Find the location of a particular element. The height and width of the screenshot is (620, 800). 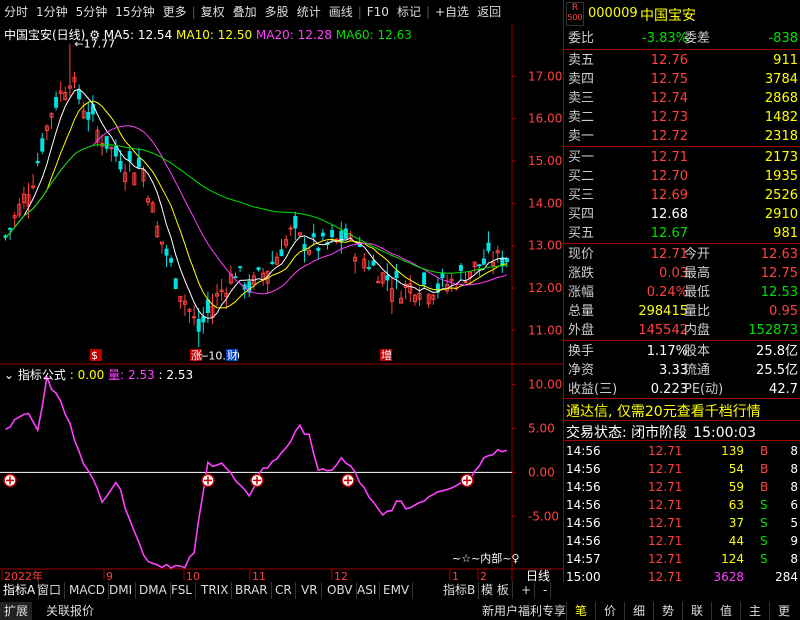

ask-row: 卖四 12.75 3784 is located at coordinates (683, 79).